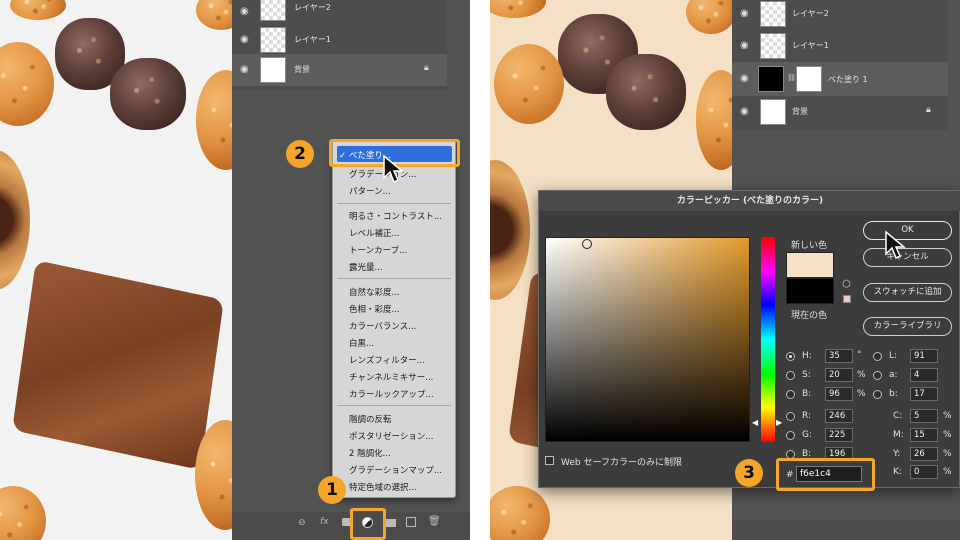 The image size is (960, 540). I want to click on a-field: 4, so click(924, 375).